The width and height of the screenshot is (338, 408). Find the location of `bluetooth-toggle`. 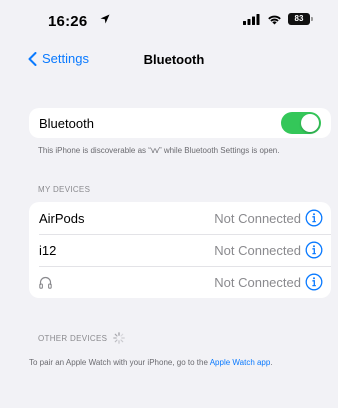

bluetooth-toggle is located at coordinates (301, 123).